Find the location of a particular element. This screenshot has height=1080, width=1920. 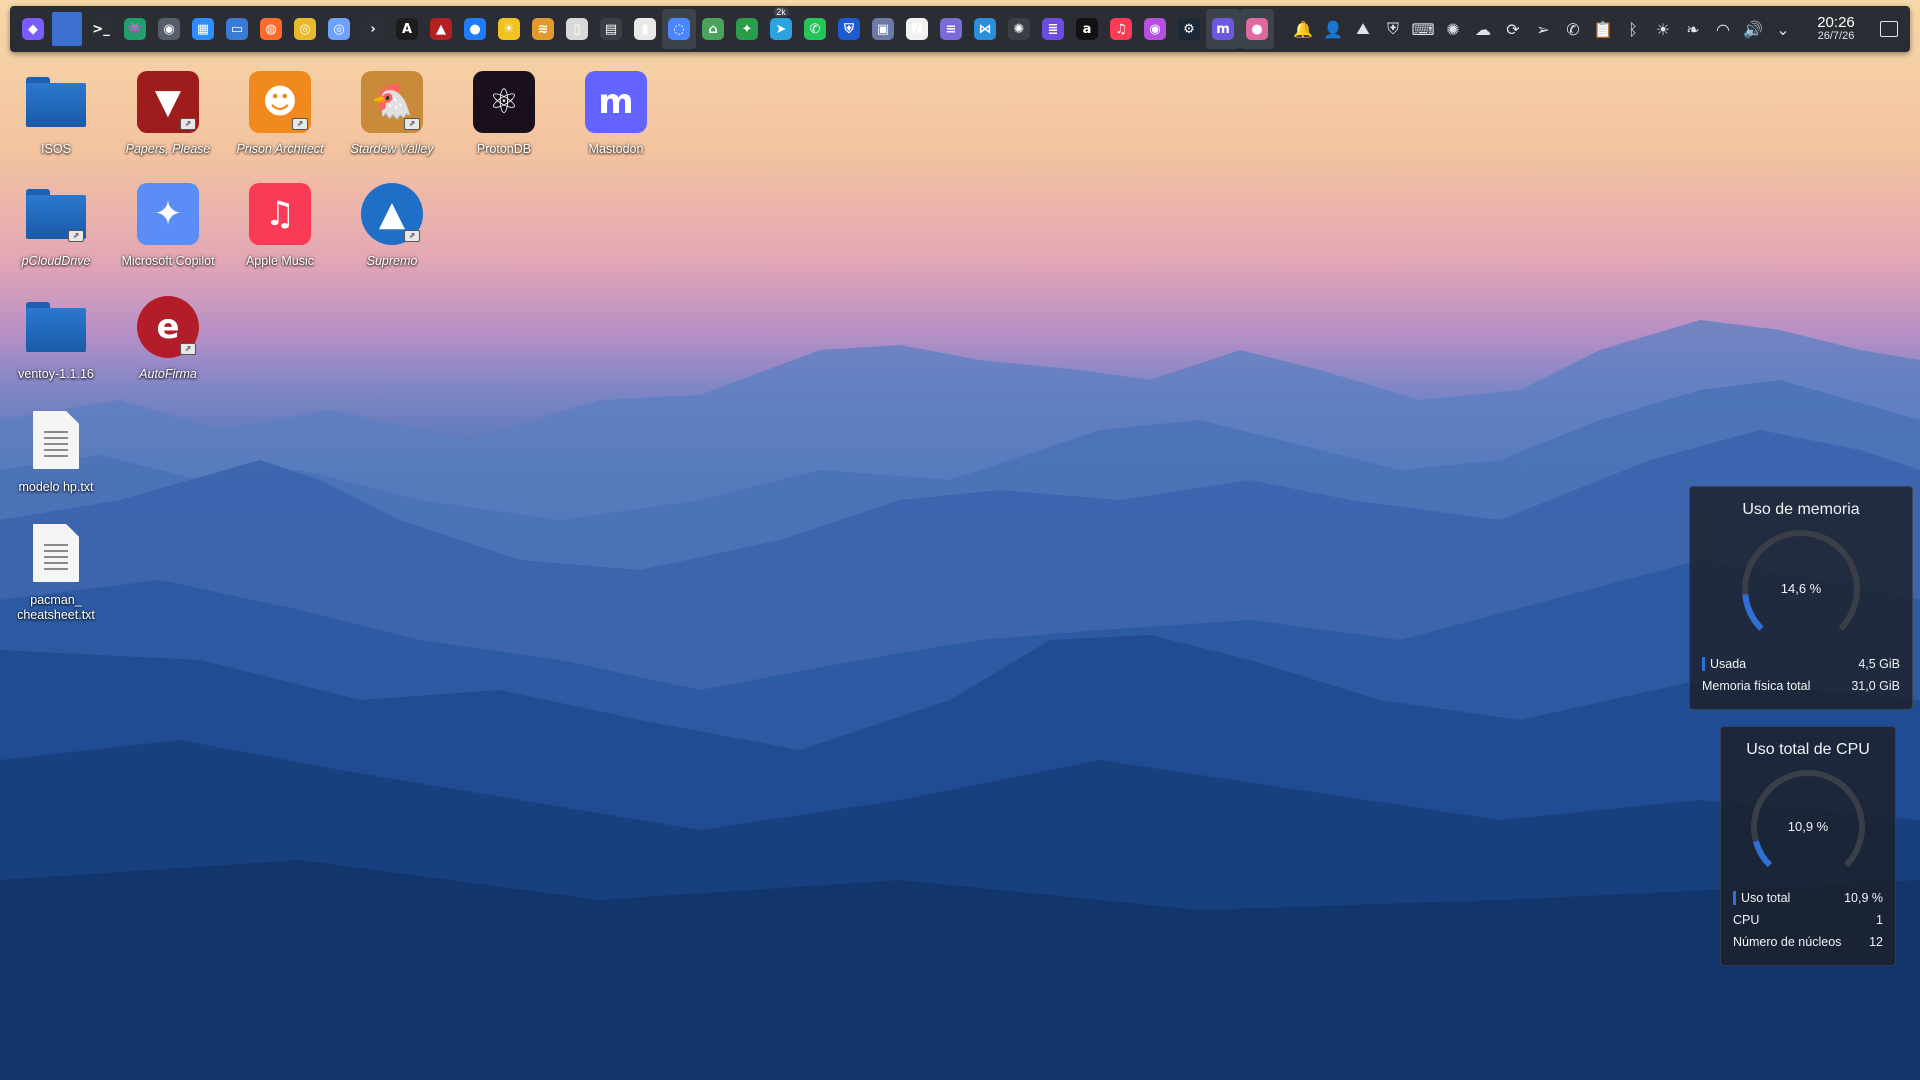

cpu-stat-label-text: CPU is located at coordinates (1746, 920).